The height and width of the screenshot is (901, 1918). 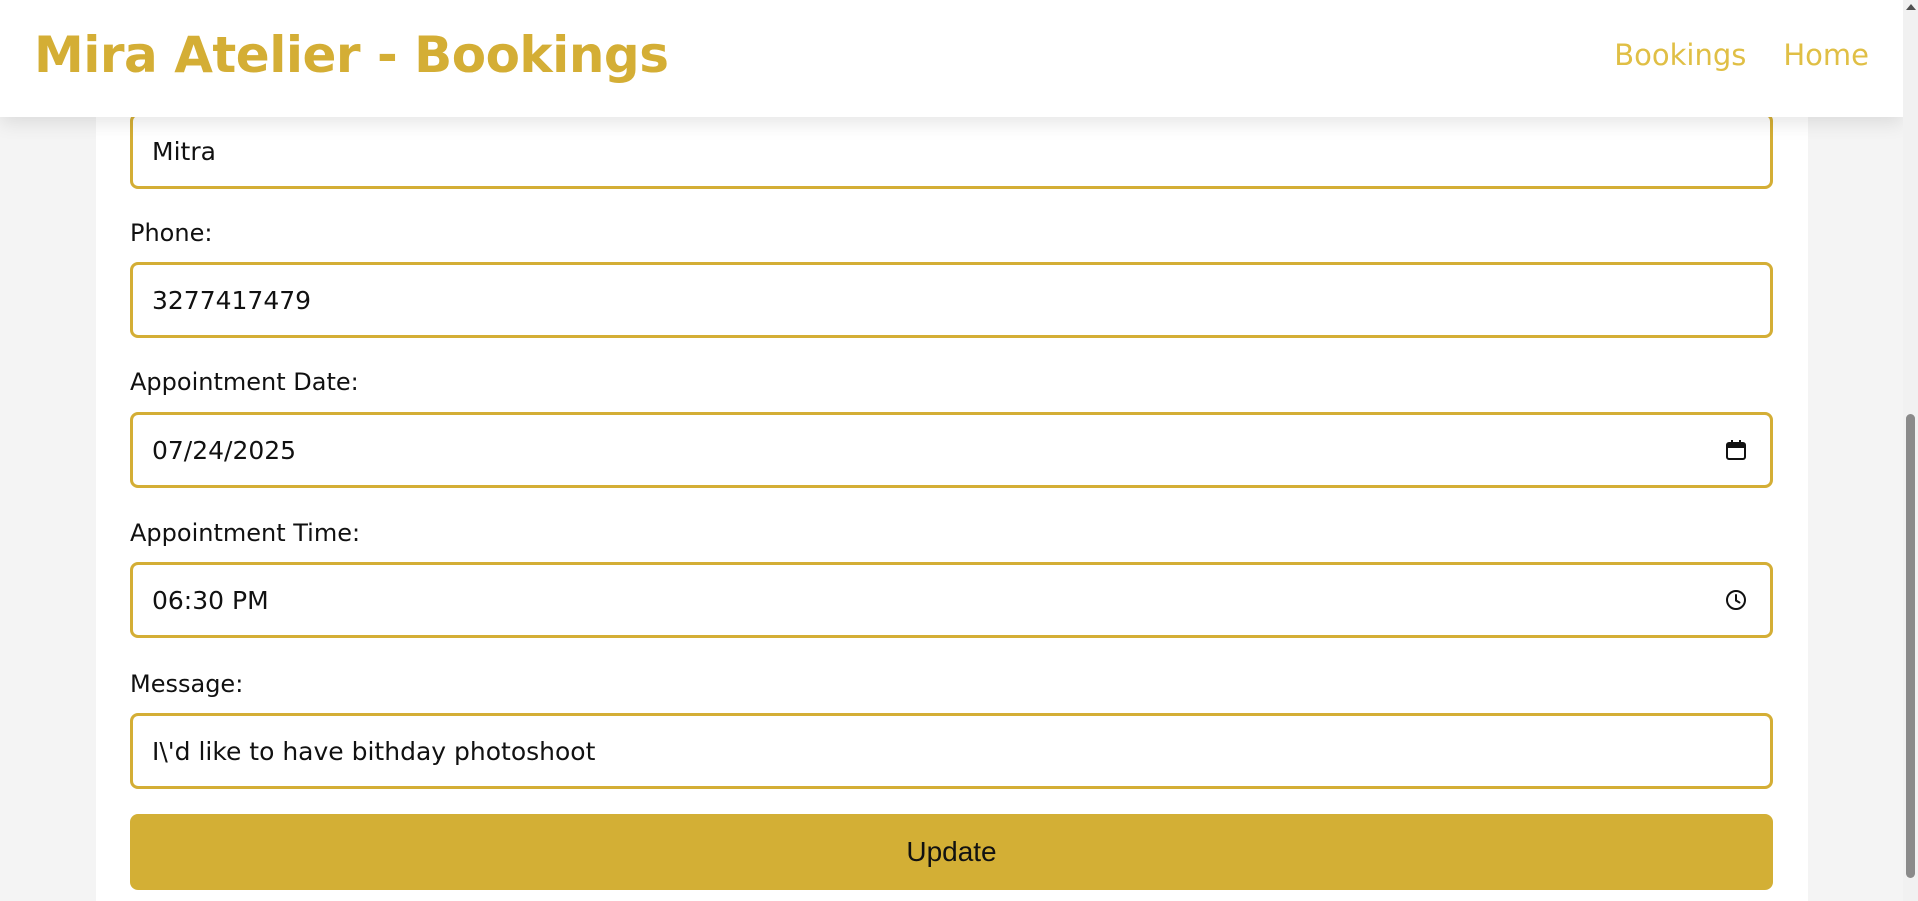 I want to click on brand-title: Mira Atelier - Bookings, so click(x=351, y=55).